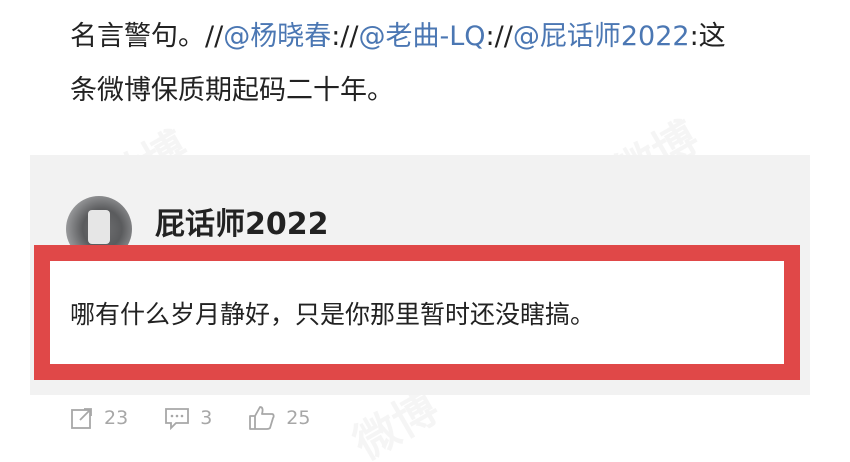  What do you see at coordinates (99, 418) in the screenshot?
I see `share-button: 23` at bounding box center [99, 418].